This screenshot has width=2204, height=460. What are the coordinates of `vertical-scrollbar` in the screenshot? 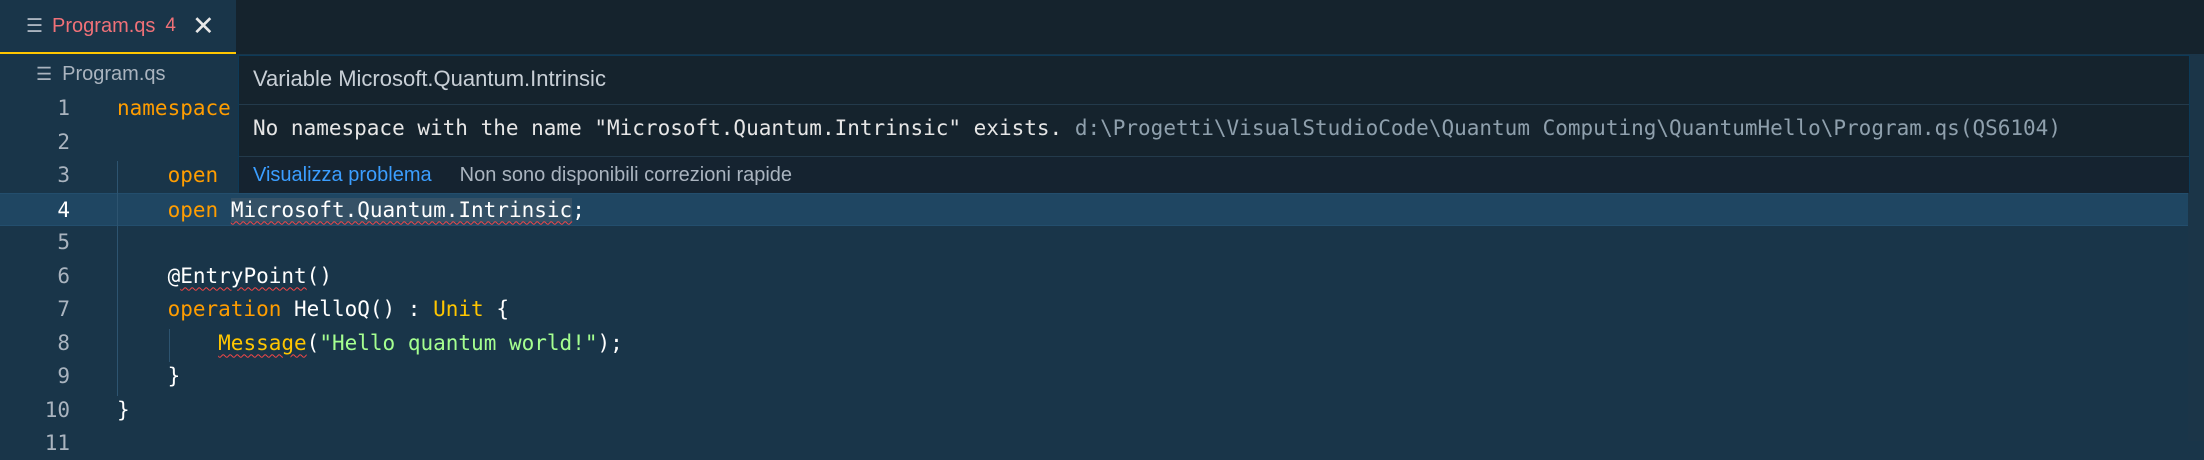 It's located at (2196, 247).